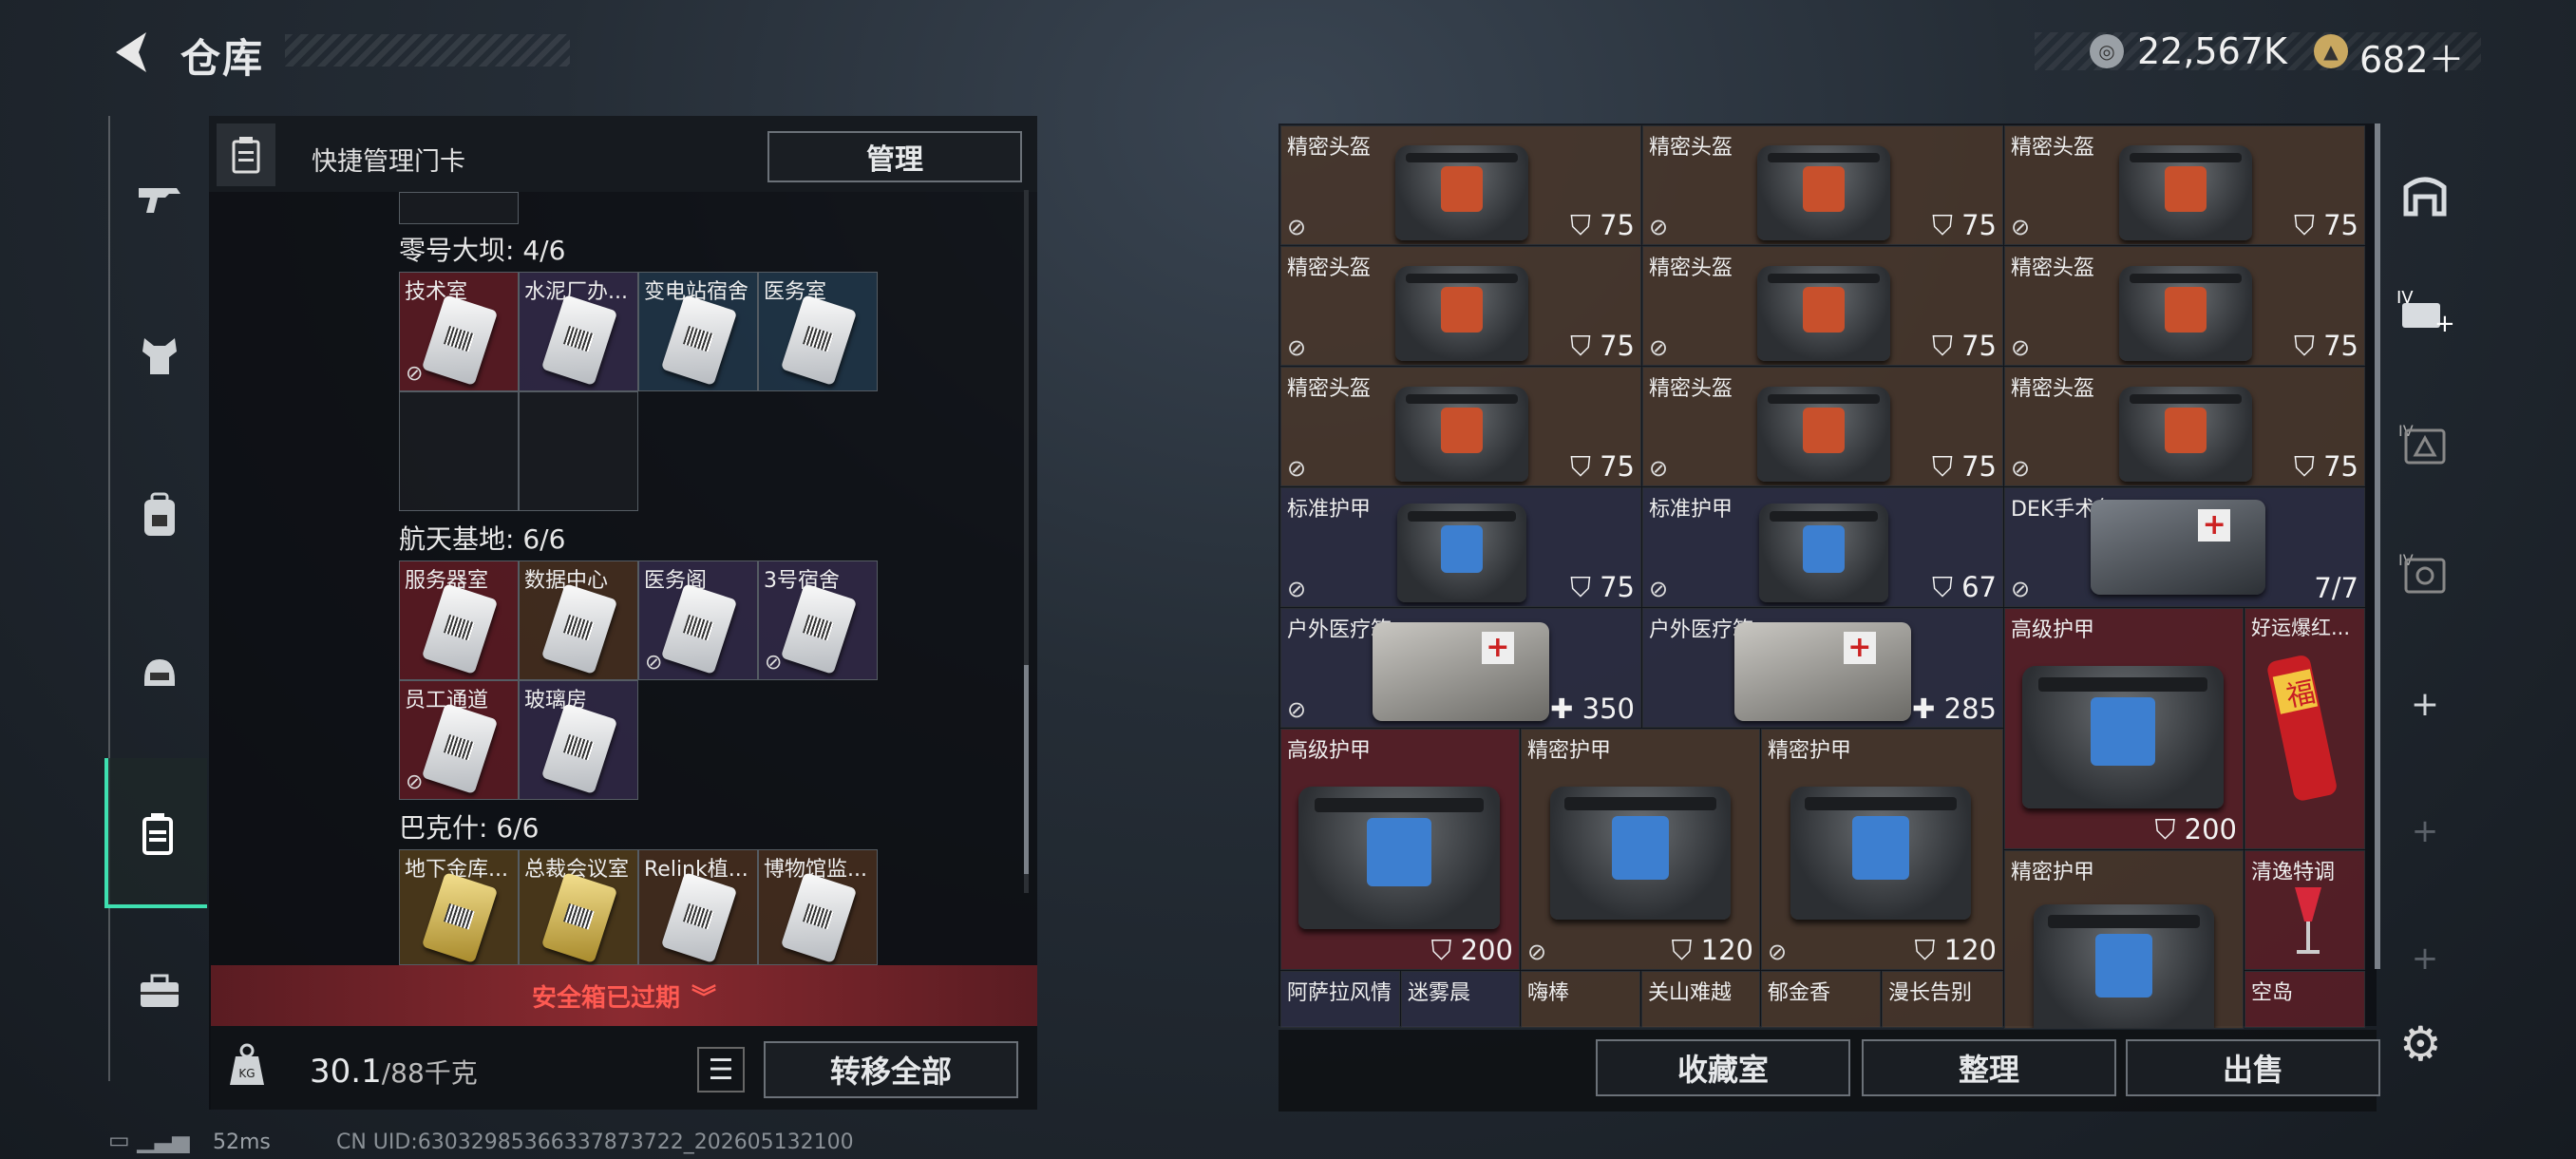 This screenshot has height=1159, width=2576. I want to click on stash-item: 标准护甲 ⊘ ⛉ 75, so click(1460, 547).